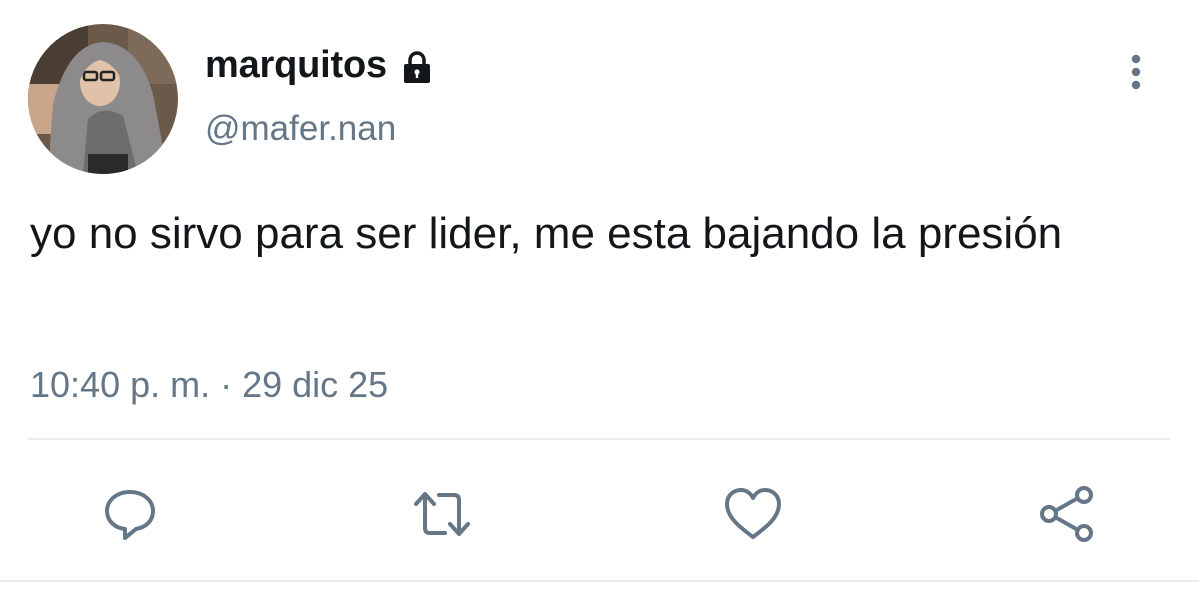 The height and width of the screenshot is (600, 1199). Describe the element at coordinates (300, 129) in the screenshot. I see `user-handle: @mafer.nan` at that location.